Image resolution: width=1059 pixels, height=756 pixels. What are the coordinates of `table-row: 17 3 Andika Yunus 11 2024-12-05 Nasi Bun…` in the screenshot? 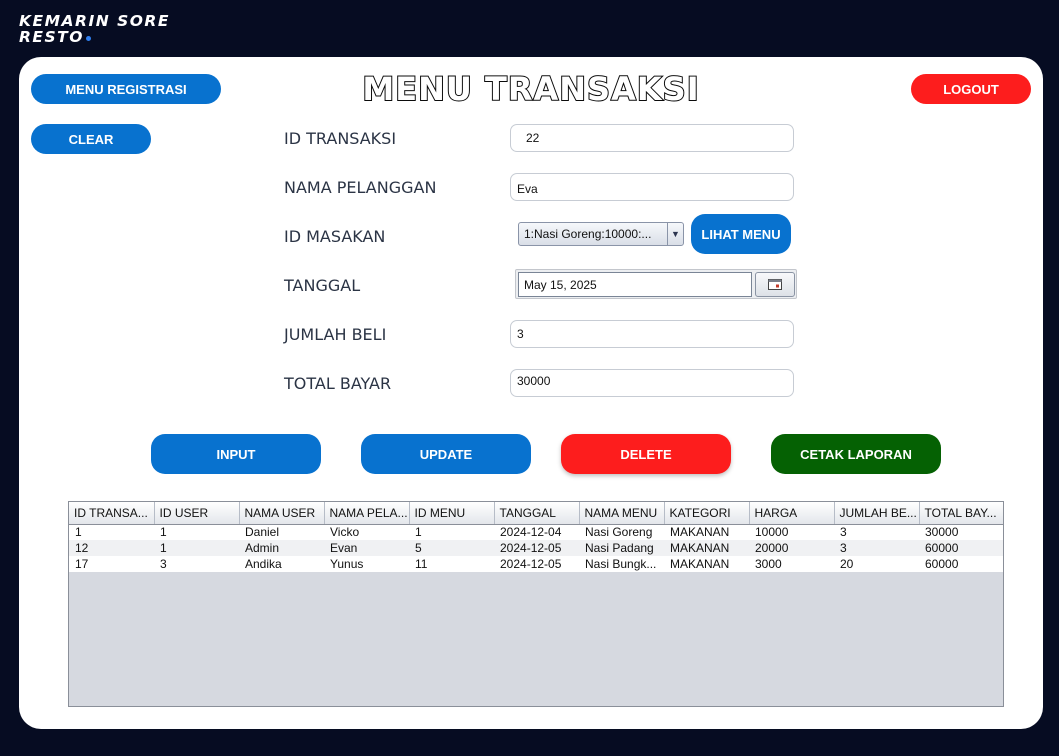 It's located at (536, 564).